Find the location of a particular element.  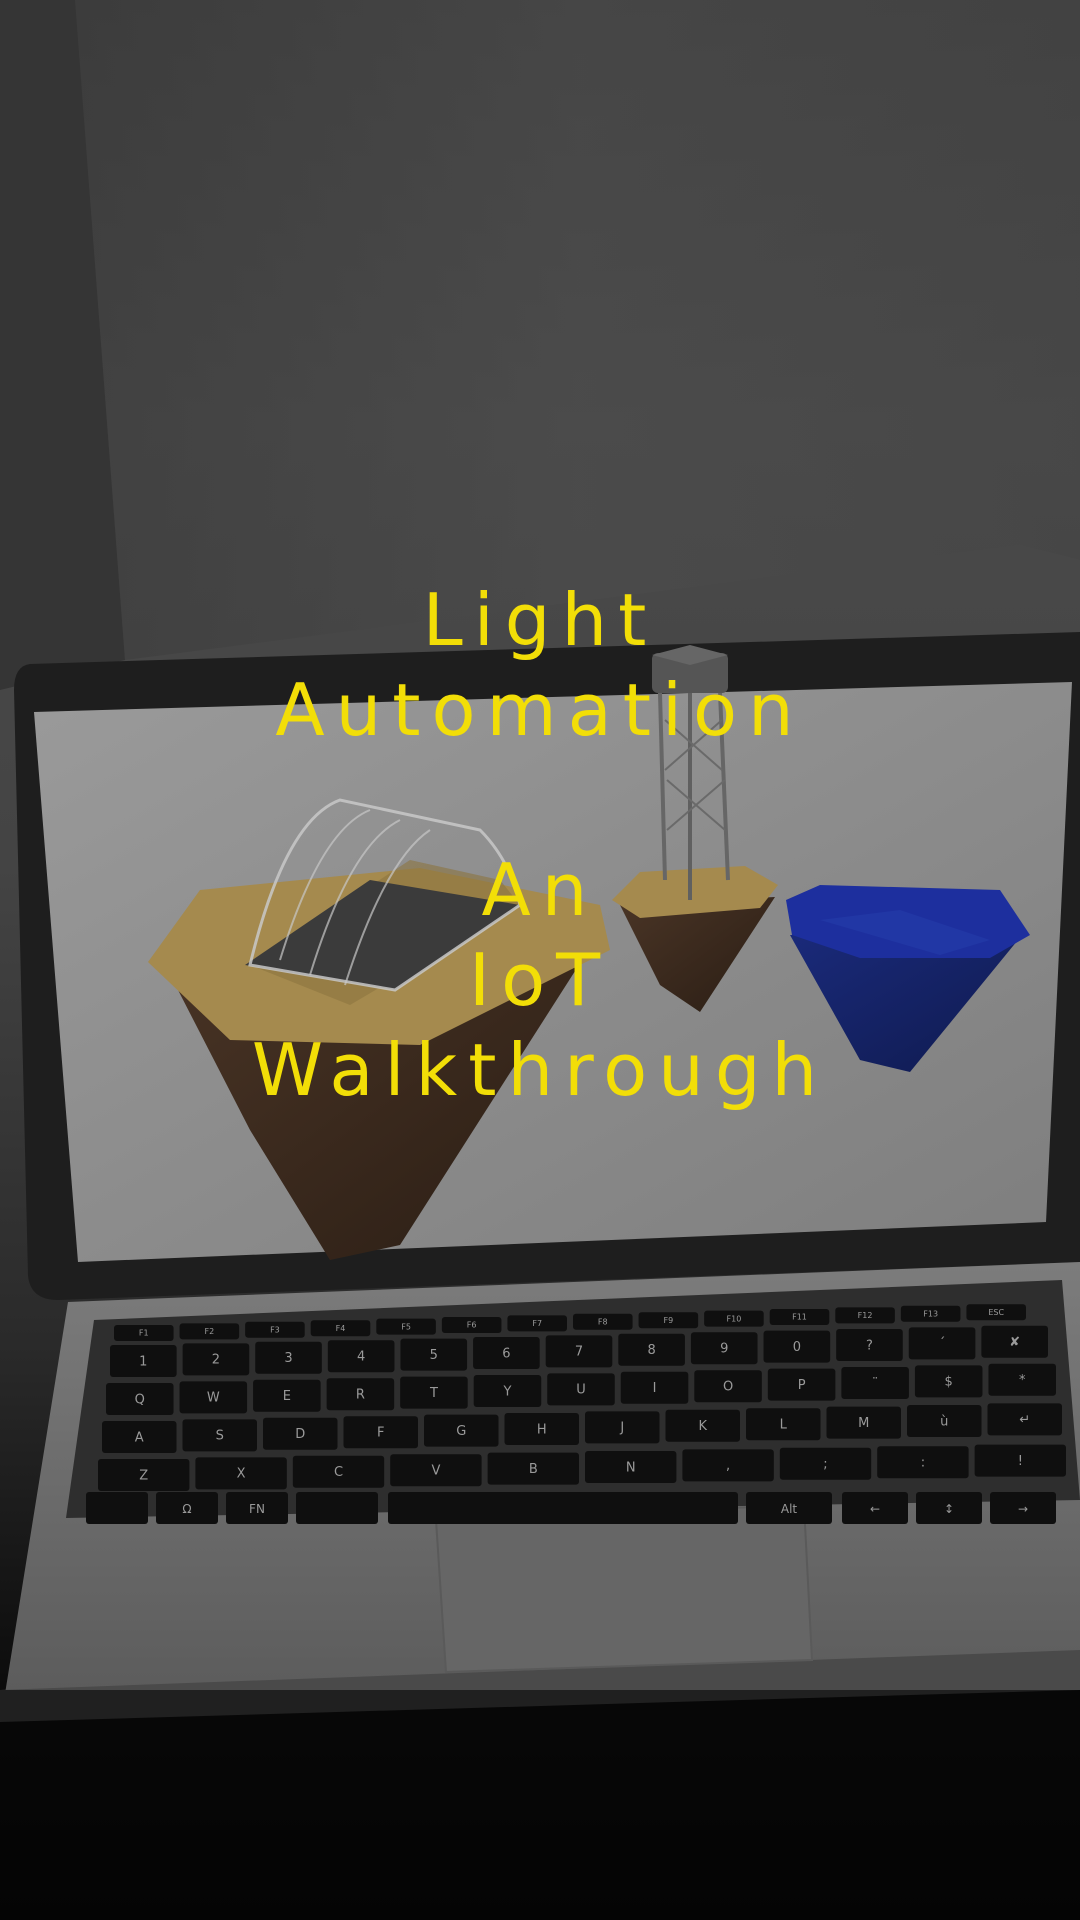

key-label: F1 is located at coordinates (144, 1333).